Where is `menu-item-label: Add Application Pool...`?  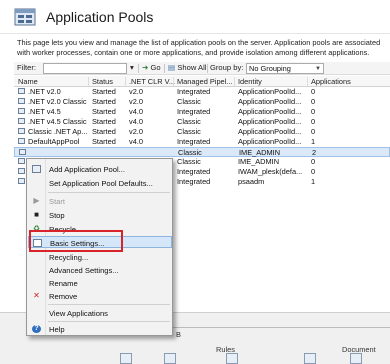
menu-item-label: Add Application Pool... is located at coordinates (87, 169).